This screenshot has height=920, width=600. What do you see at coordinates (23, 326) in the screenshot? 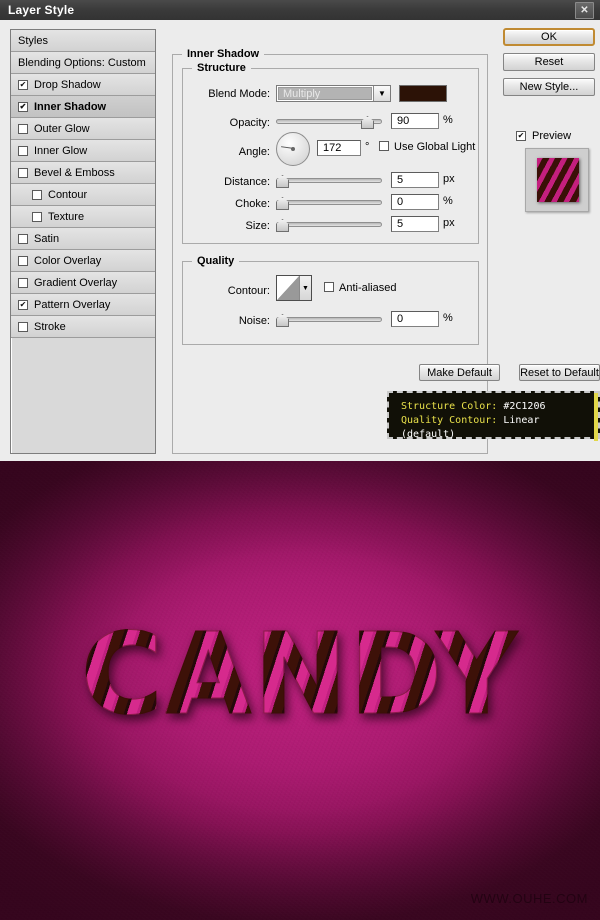
I see `checkbox-stroke` at bounding box center [23, 326].